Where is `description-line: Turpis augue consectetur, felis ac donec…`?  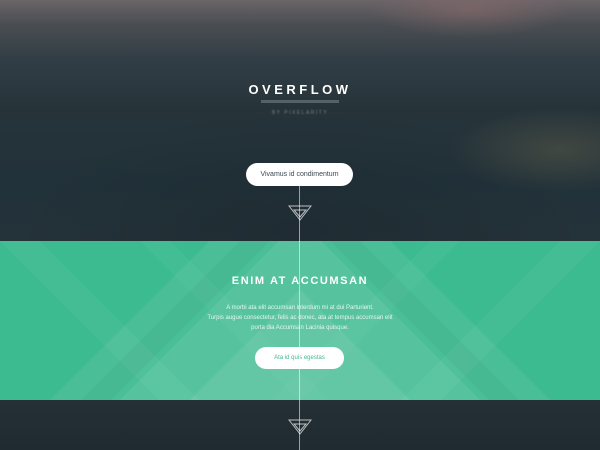 description-line: Turpis augue consectetur, felis ac donec… is located at coordinates (300, 318).